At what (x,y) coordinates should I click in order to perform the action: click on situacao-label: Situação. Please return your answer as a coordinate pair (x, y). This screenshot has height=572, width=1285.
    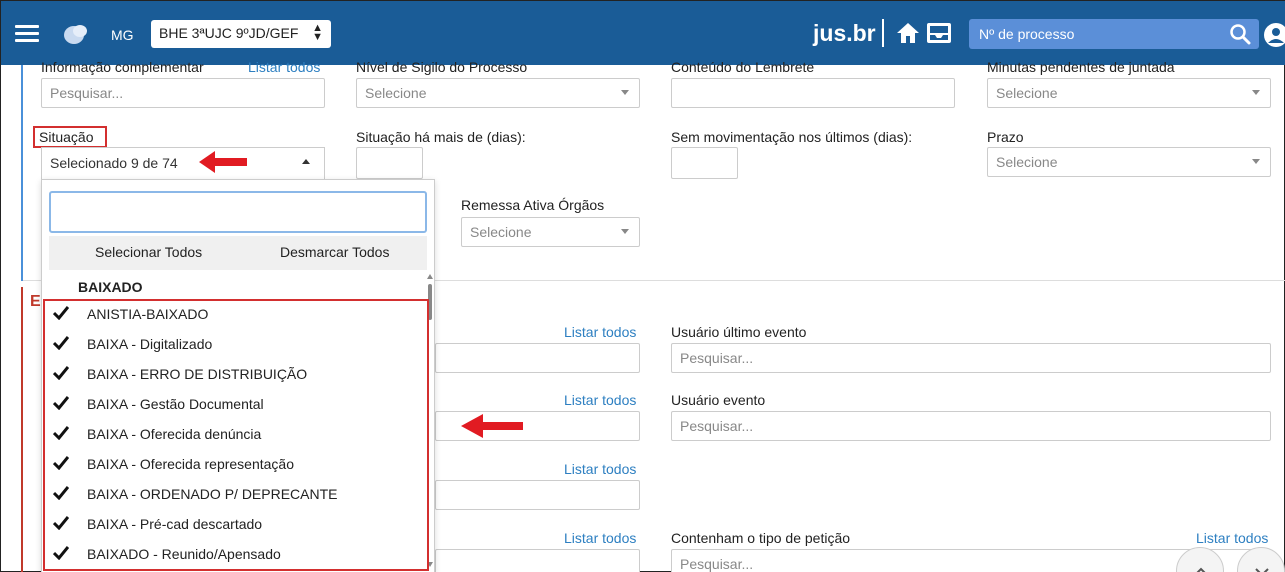
    Looking at the image, I should click on (66, 137).